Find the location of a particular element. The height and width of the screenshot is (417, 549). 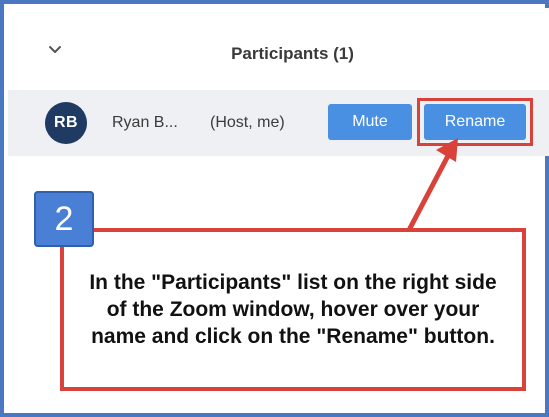

mute-button: Mute is located at coordinates (370, 122).